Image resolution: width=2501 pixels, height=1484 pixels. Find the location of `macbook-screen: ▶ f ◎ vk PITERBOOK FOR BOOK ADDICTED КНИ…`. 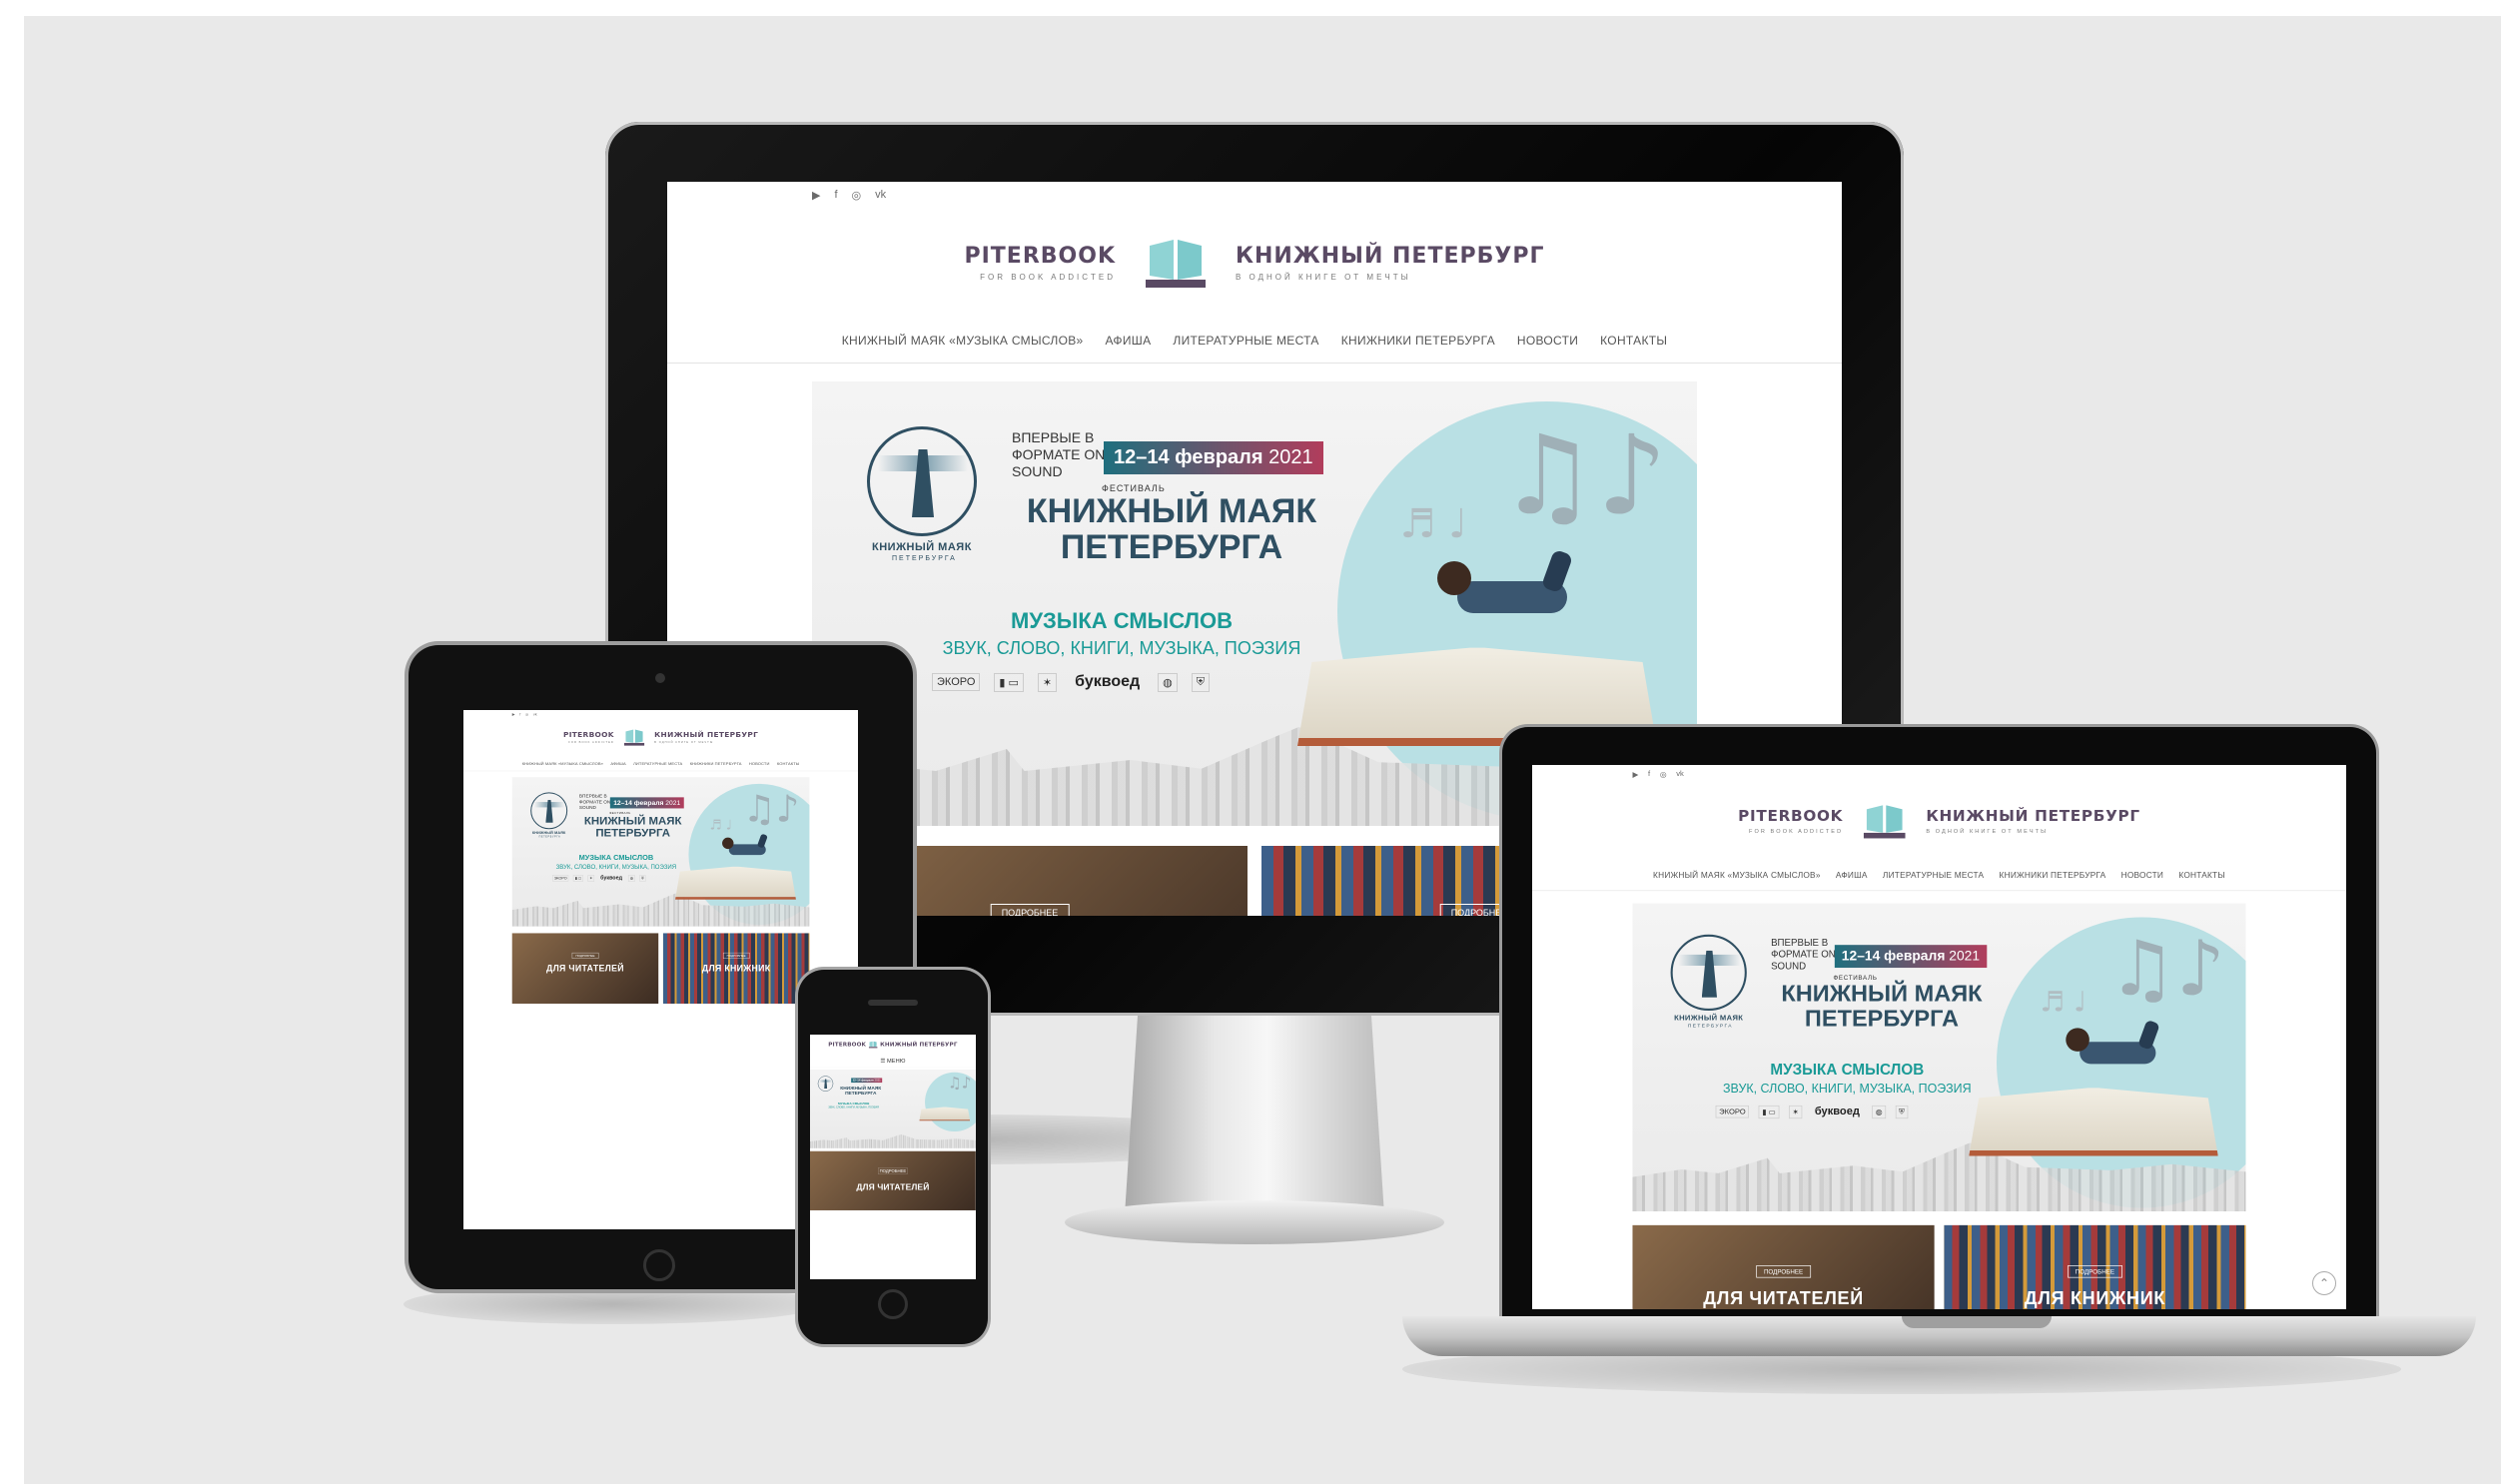

macbook-screen: ▶ f ◎ vk PITERBOOK FOR BOOK ADDICTED КНИ… is located at coordinates (1939, 1037).